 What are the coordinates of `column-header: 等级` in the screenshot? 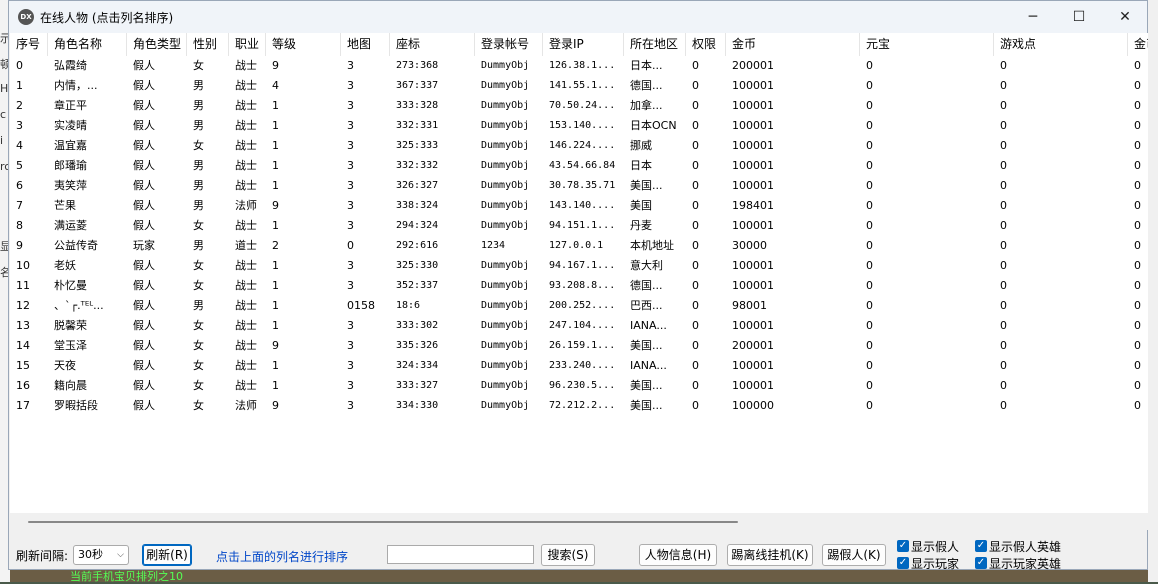 It's located at (303, 44).